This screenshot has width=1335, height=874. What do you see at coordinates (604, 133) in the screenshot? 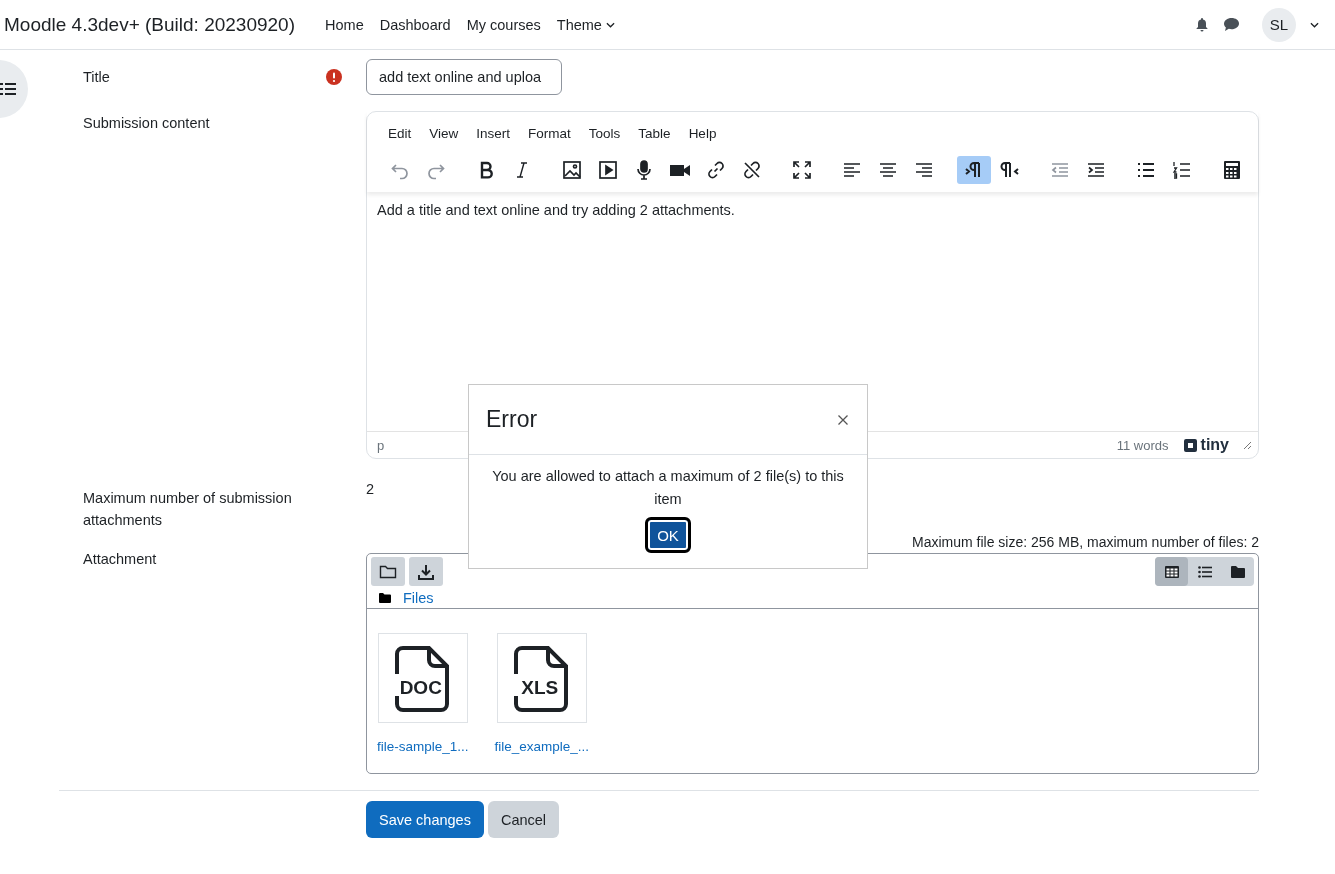
I see `menu-item: Tools` at bounding box center [604, 133].